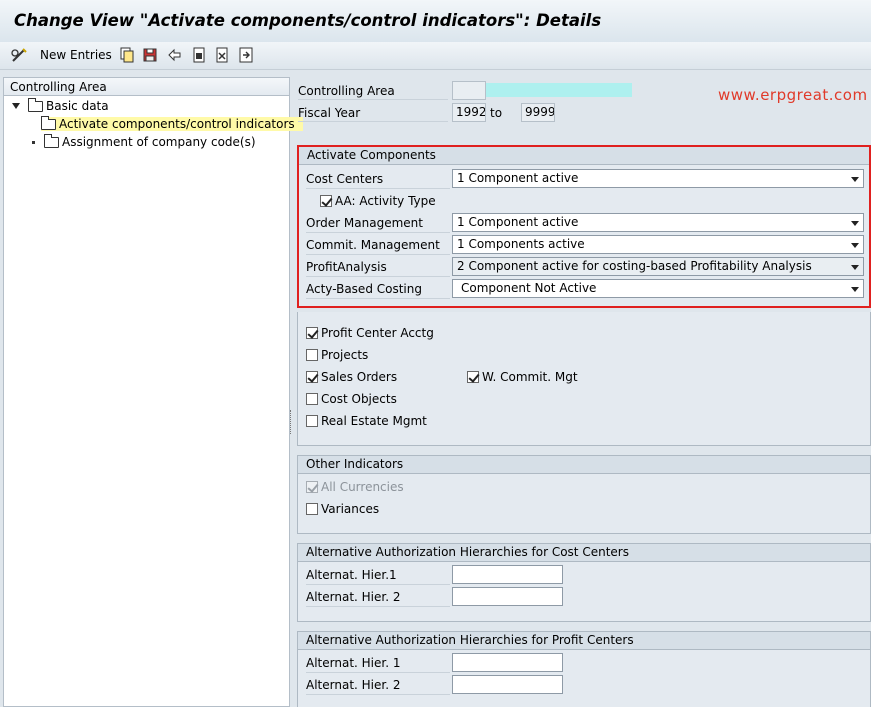  What do you see at coordinates (584, 156) in the screenshot?
I see `group-title: Activate Components` at bounding box center [584, 156].